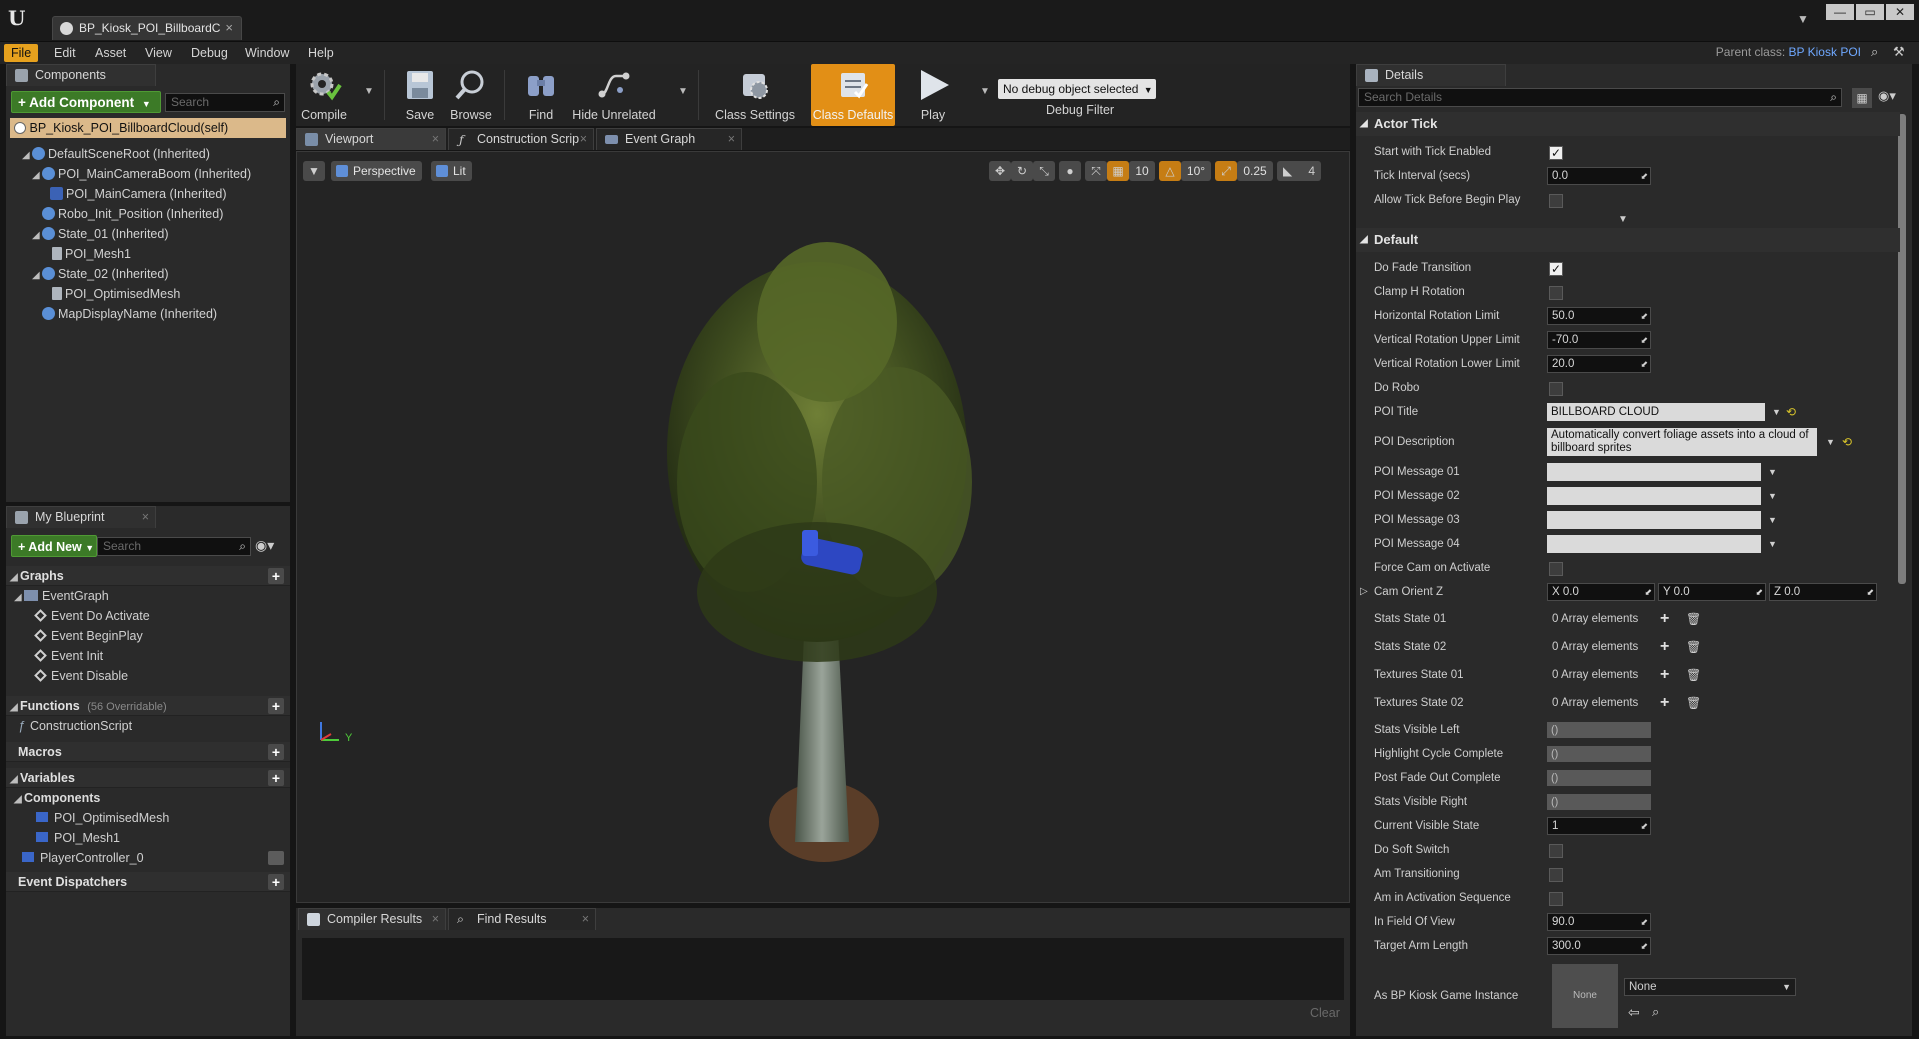 Image resolution: width=1919 pixels, height=1039 pixels. What do you see at coordinates (1431, 75) in the screenshot?
I see `tab-details: Details` at bounding box center [1431, 75].